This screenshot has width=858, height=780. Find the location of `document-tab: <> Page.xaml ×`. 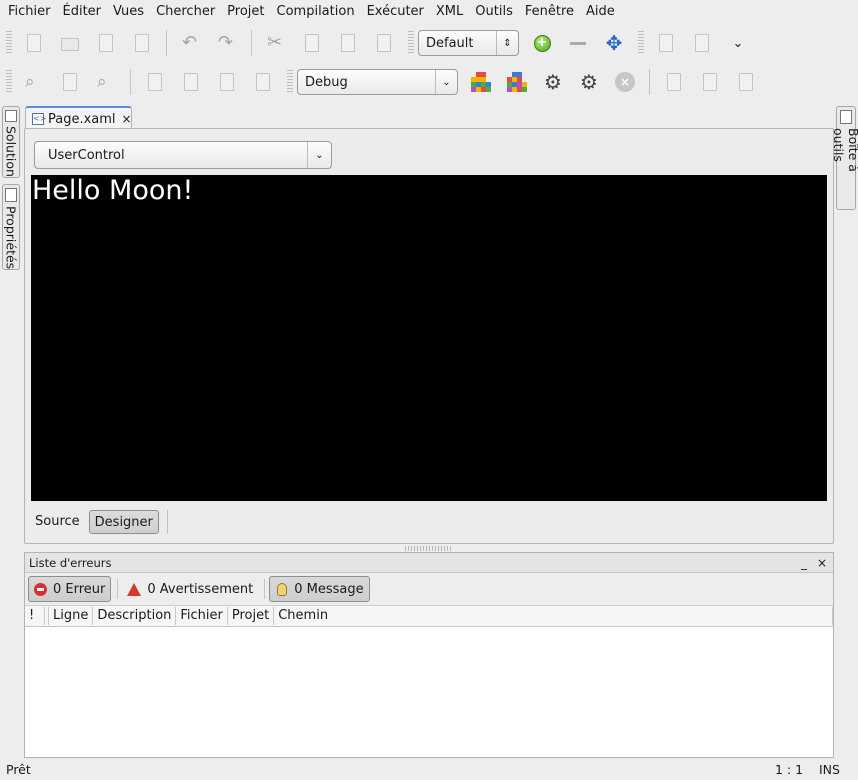

document-tab: <> Page.xaml × is located at coordinates (78, 118).